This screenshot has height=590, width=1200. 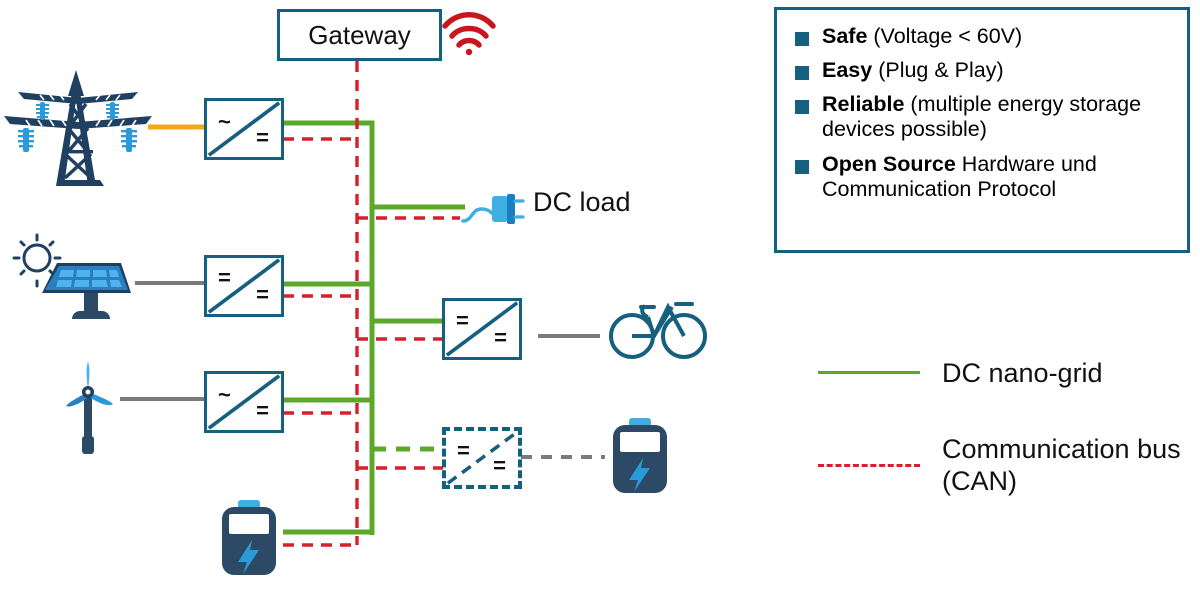 What do you see at coordinates (845, 36) in the screenshot?
I see `benefit-bold-text: Safe` at bounding box center [845, 36].